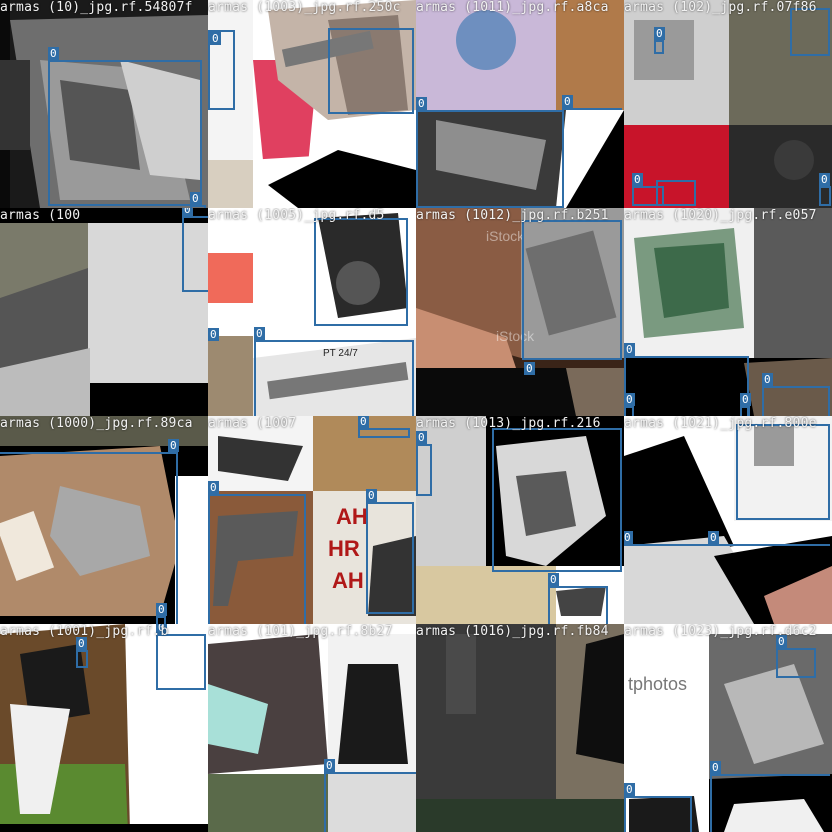 The width and height of the screenshot is (832, 832). I want to click on mosaic-tile-13: armas (1001)_jpg.rf.b 0 0, so click(104, 728).